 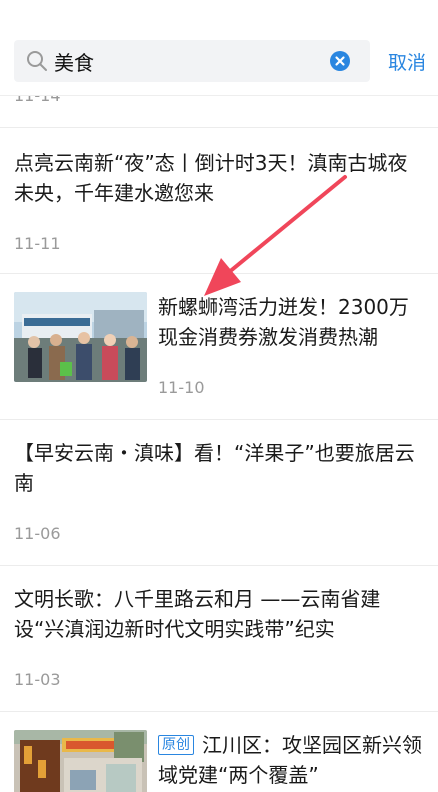 I want to click on article-date: 11-10, so click(x=181, y=387).